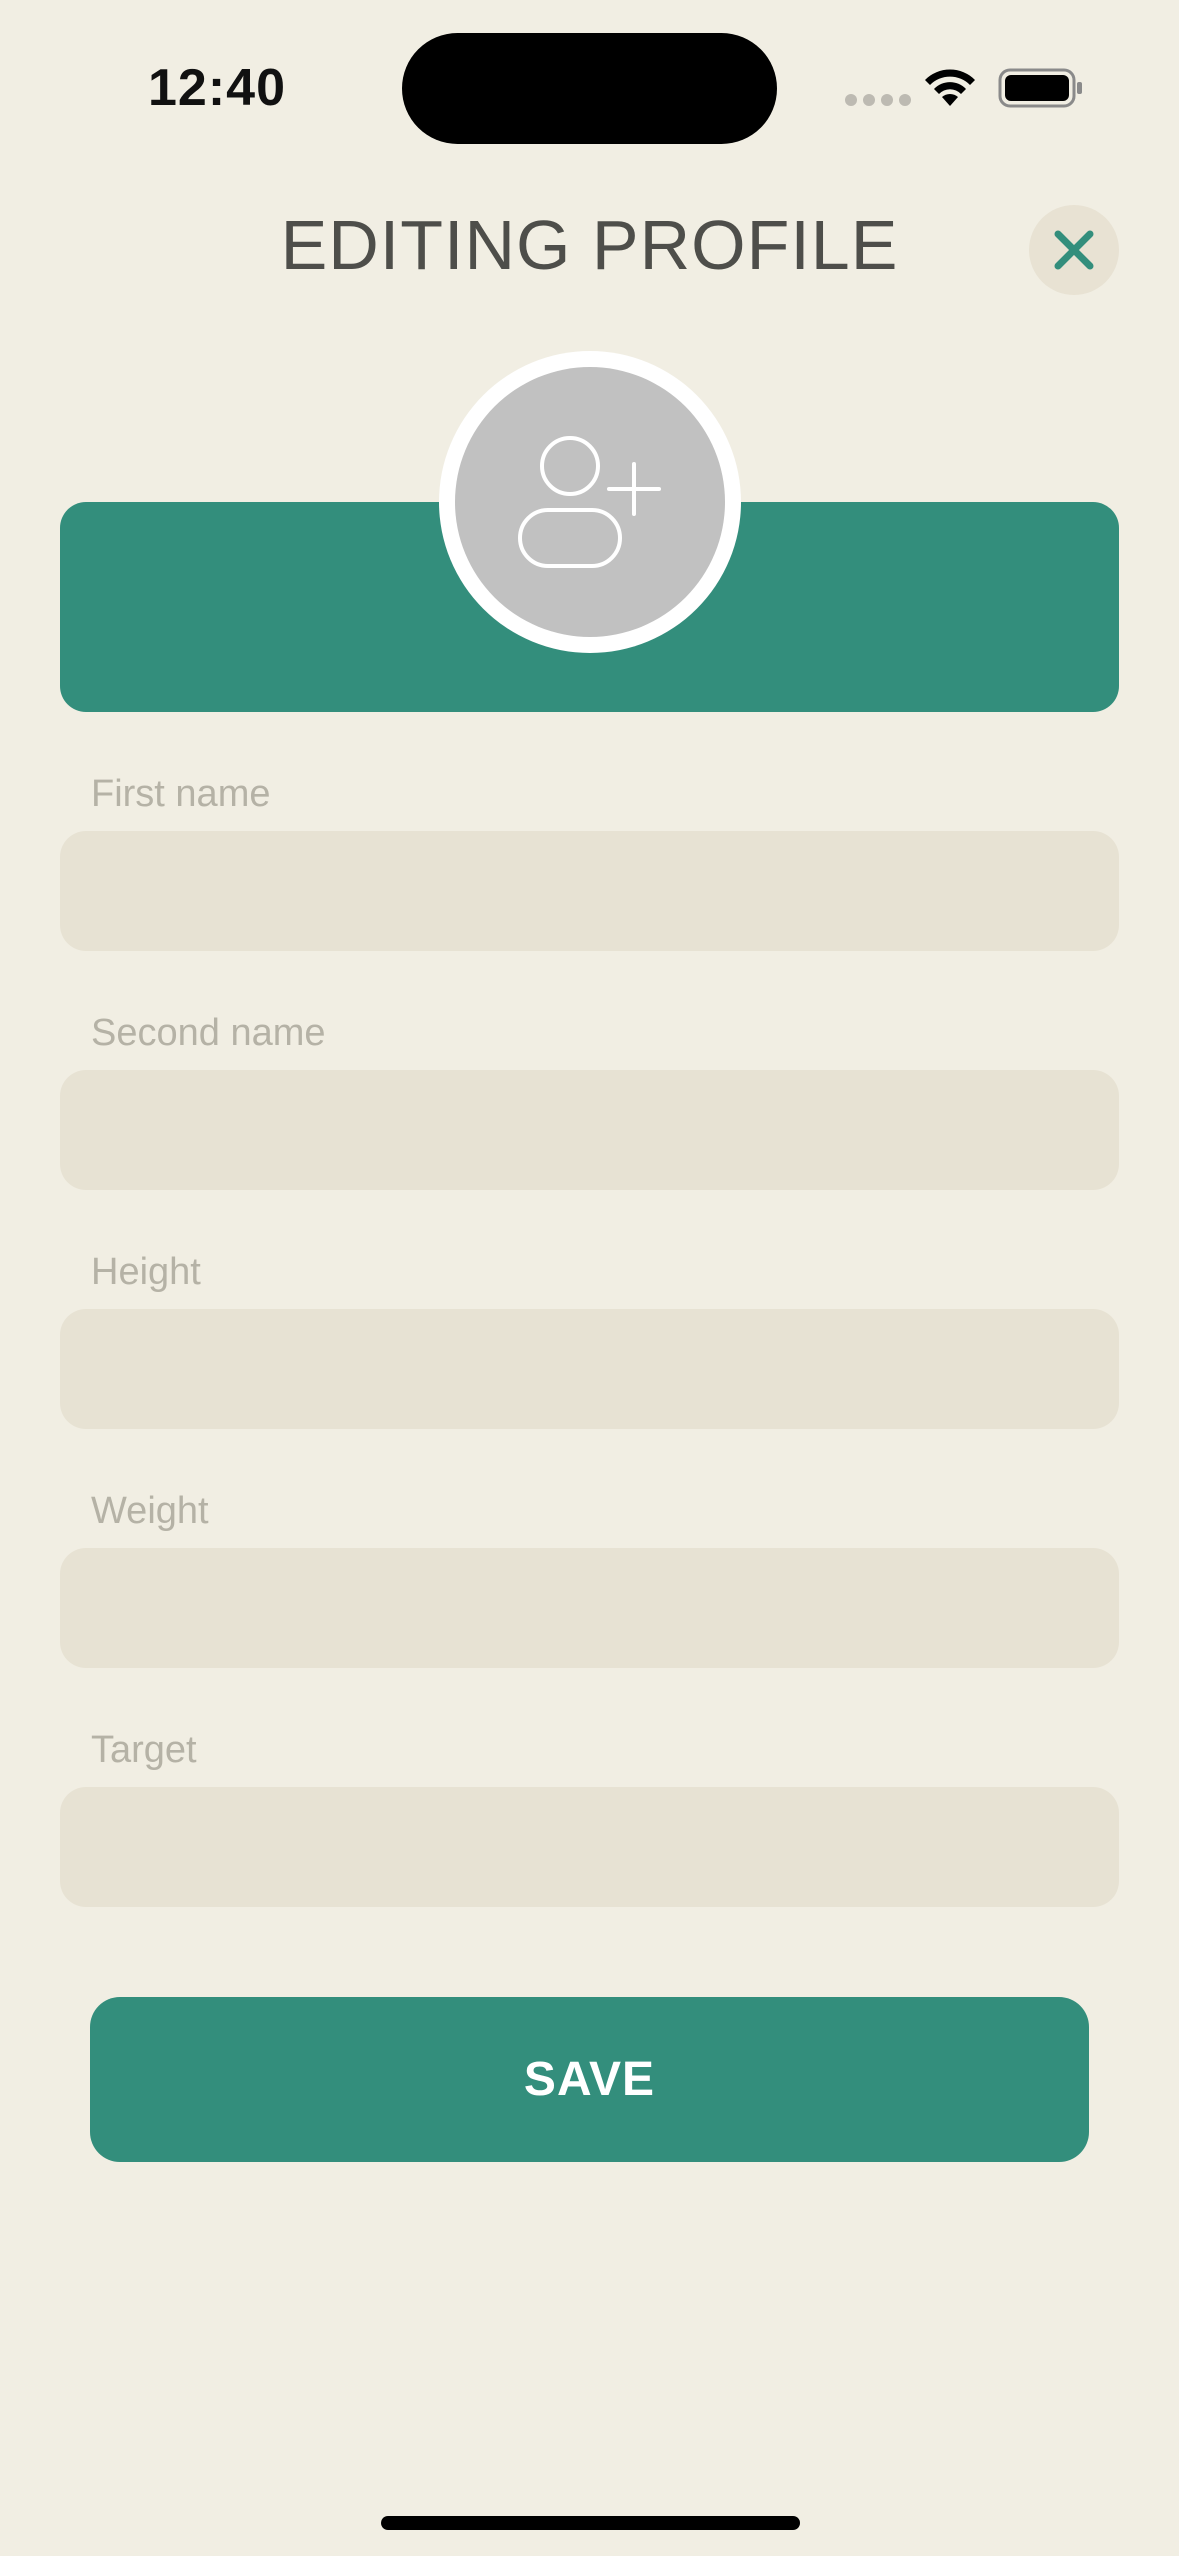 The height and width of the screenshot is (2556, 1179). What do you see at coordinates (146, 1272) in the screenshot?
I see `height-label: Height` at bounding box center [146, 1272].